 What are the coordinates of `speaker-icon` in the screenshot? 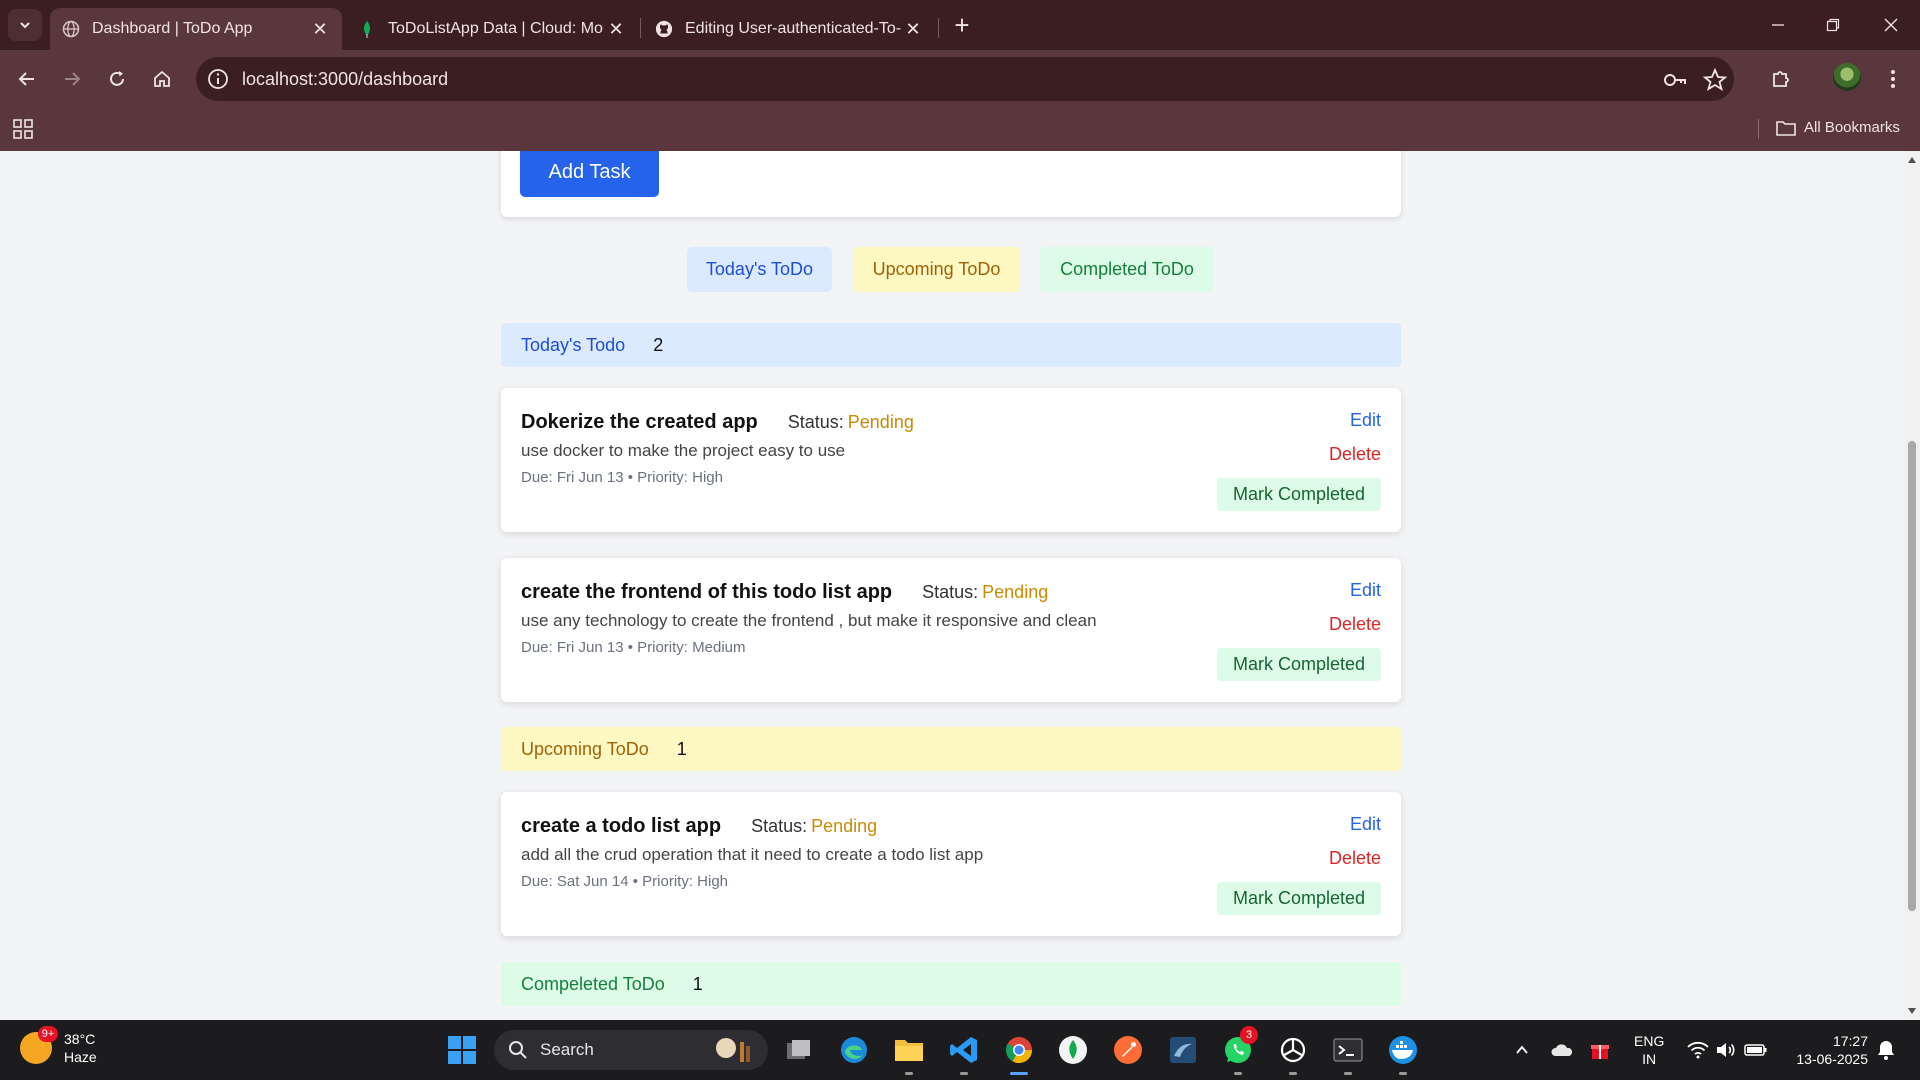 It's located at (1726, 1050).